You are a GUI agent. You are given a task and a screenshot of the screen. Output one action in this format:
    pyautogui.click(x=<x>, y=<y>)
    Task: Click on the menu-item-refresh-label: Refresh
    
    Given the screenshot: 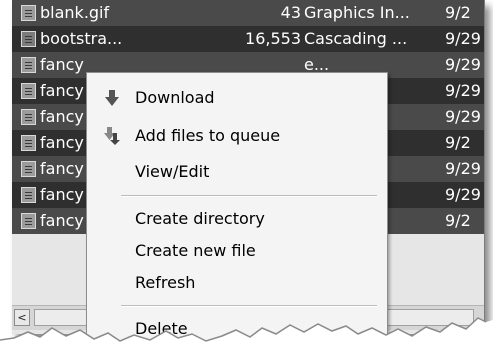 What is the action you would take?
    pyautogui.click(x=165, y=282)
    